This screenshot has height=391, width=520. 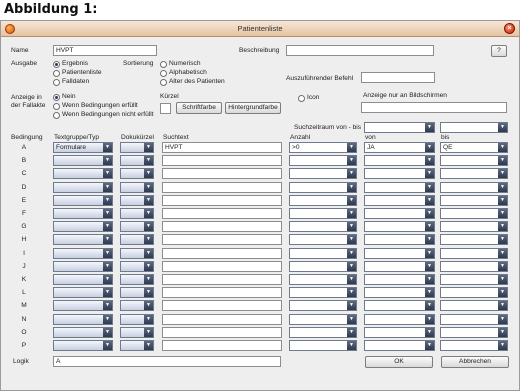 What do you see at coordinates (56, 97) in the screenshot?
I see `anzeige-radio-nein` at bounding box center [56, 97].